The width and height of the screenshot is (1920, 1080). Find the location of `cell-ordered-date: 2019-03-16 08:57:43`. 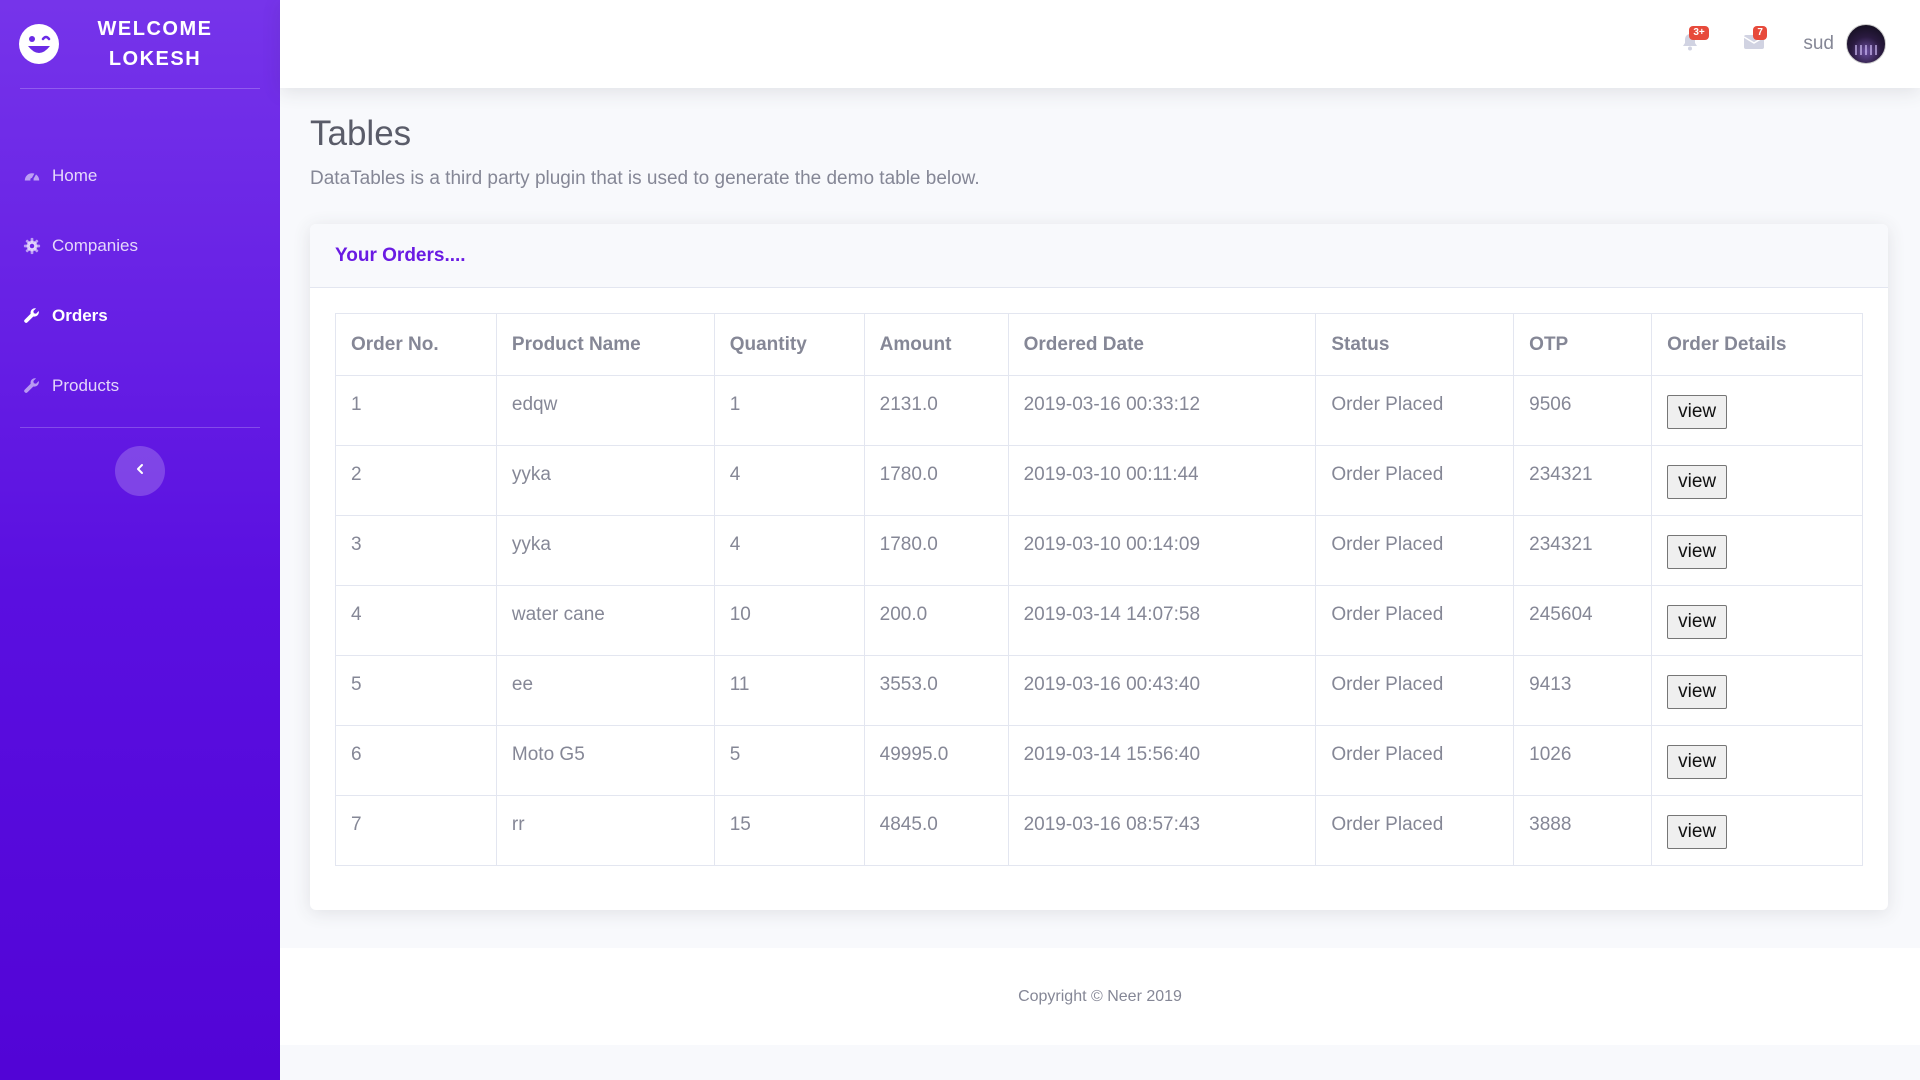

cell-ordered-date: 2019-03-16 08:57:43 is located at coordinates (1162, 830).